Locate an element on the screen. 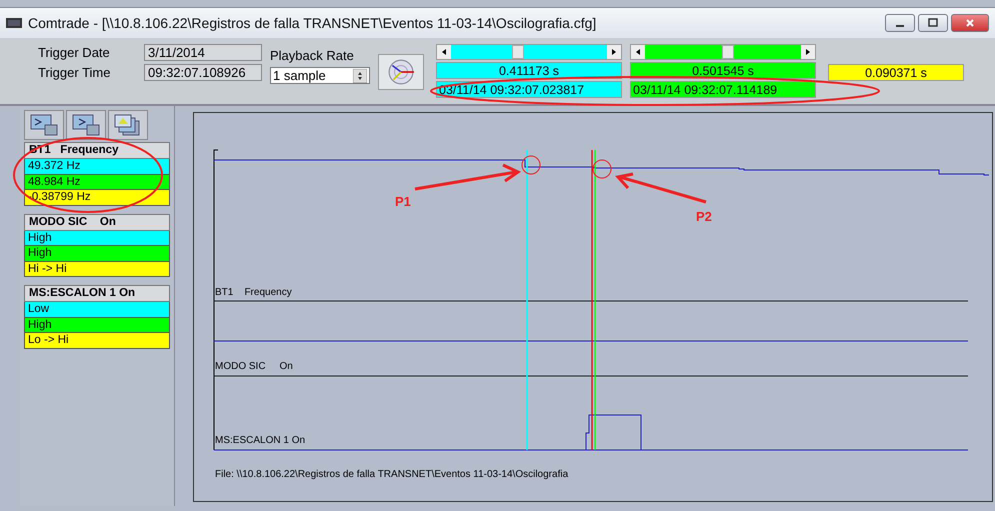  trace-label: MS:ESCALON 1 On is located at coordinates (260, 440).